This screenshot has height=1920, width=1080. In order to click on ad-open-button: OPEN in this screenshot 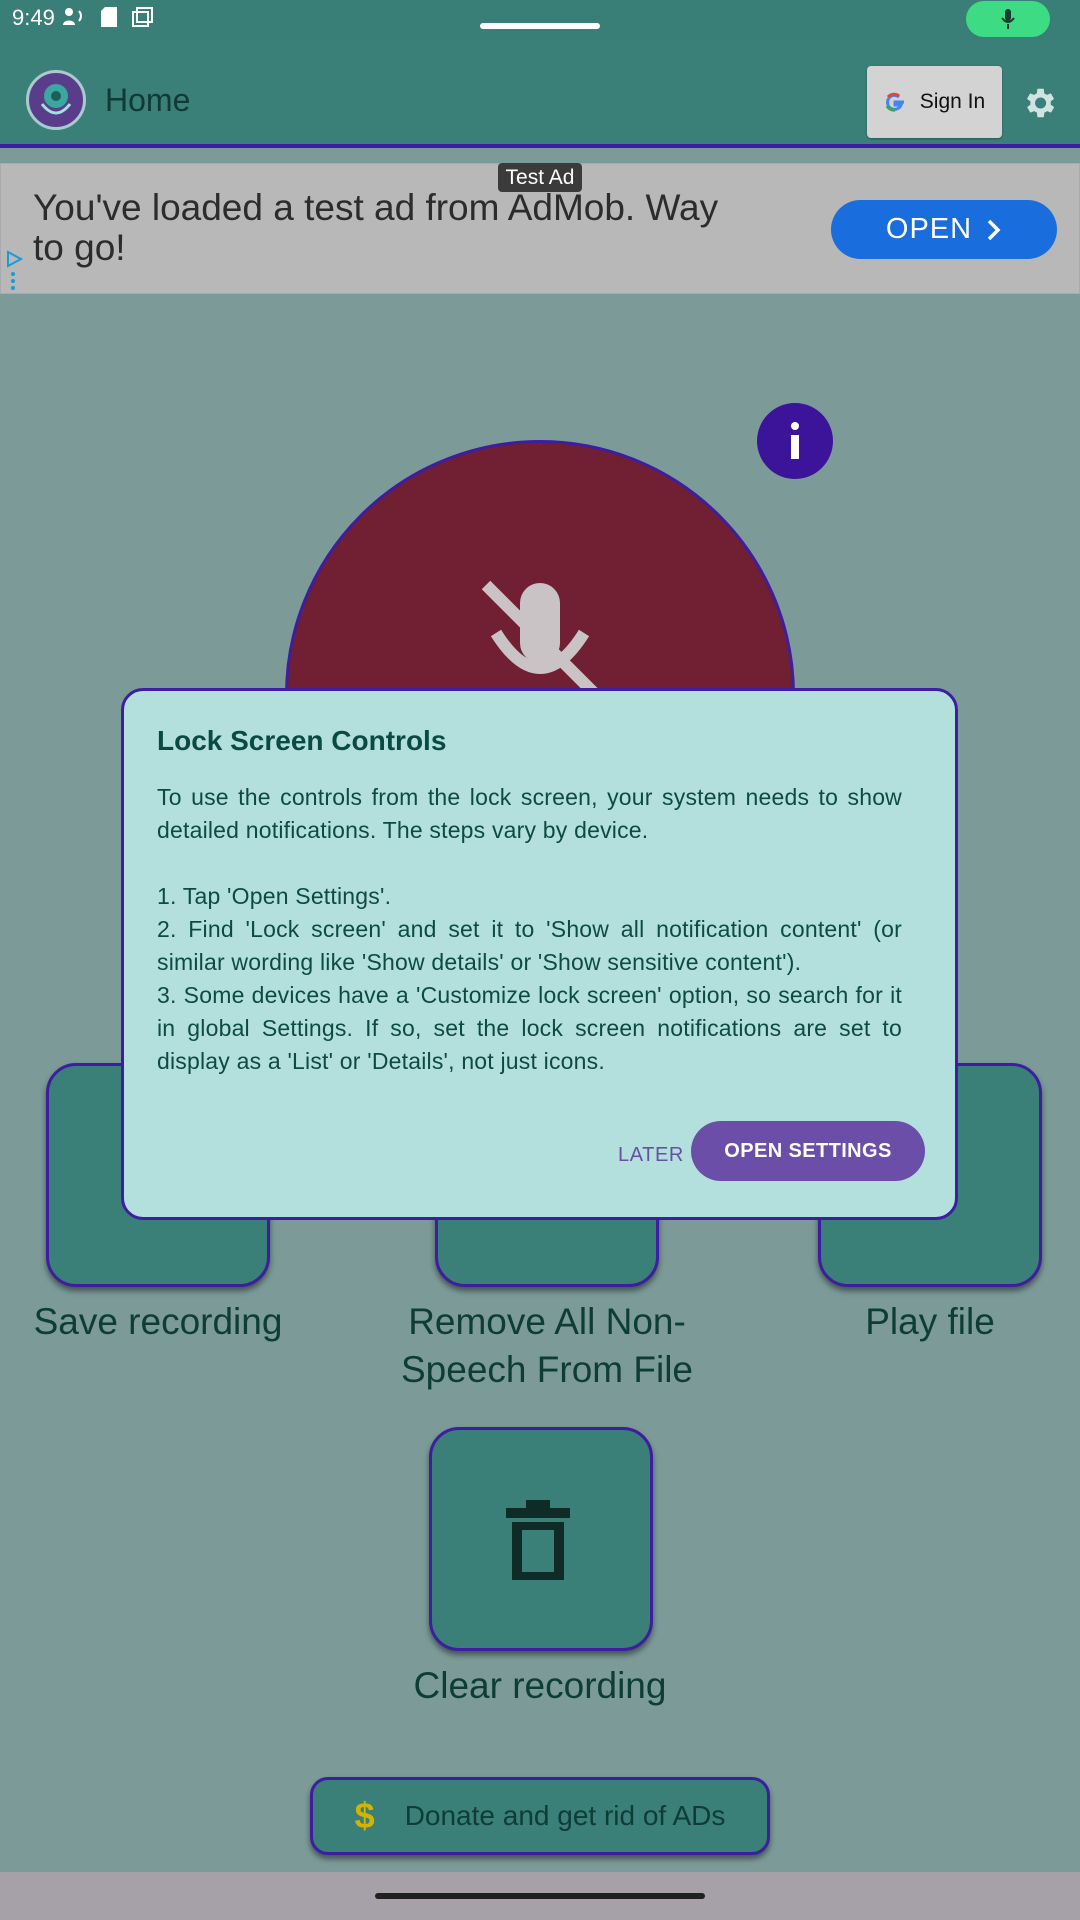, I will do `click(944, 229)`.